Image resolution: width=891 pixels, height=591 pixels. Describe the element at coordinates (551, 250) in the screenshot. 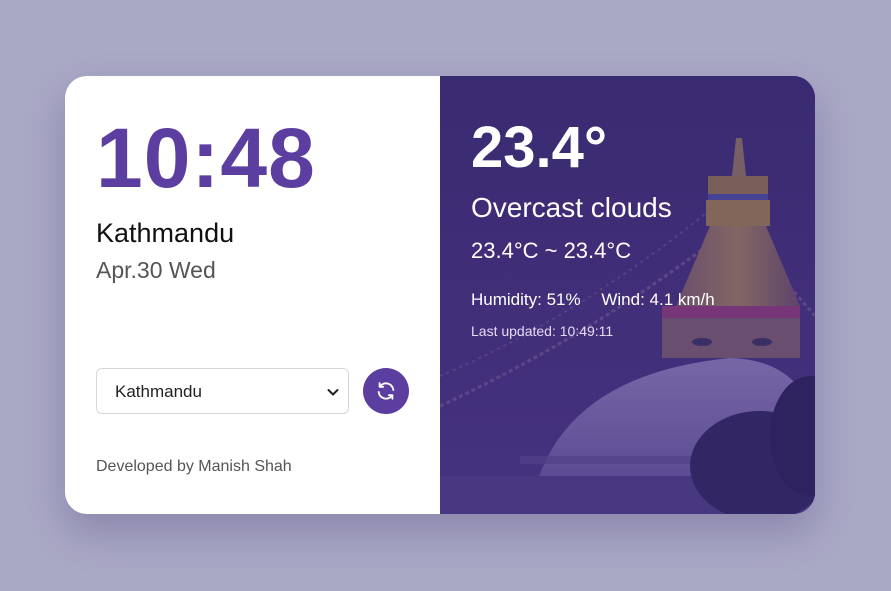

I see `temperature-range: 23.4°C ~ 23.4°C` at that location.